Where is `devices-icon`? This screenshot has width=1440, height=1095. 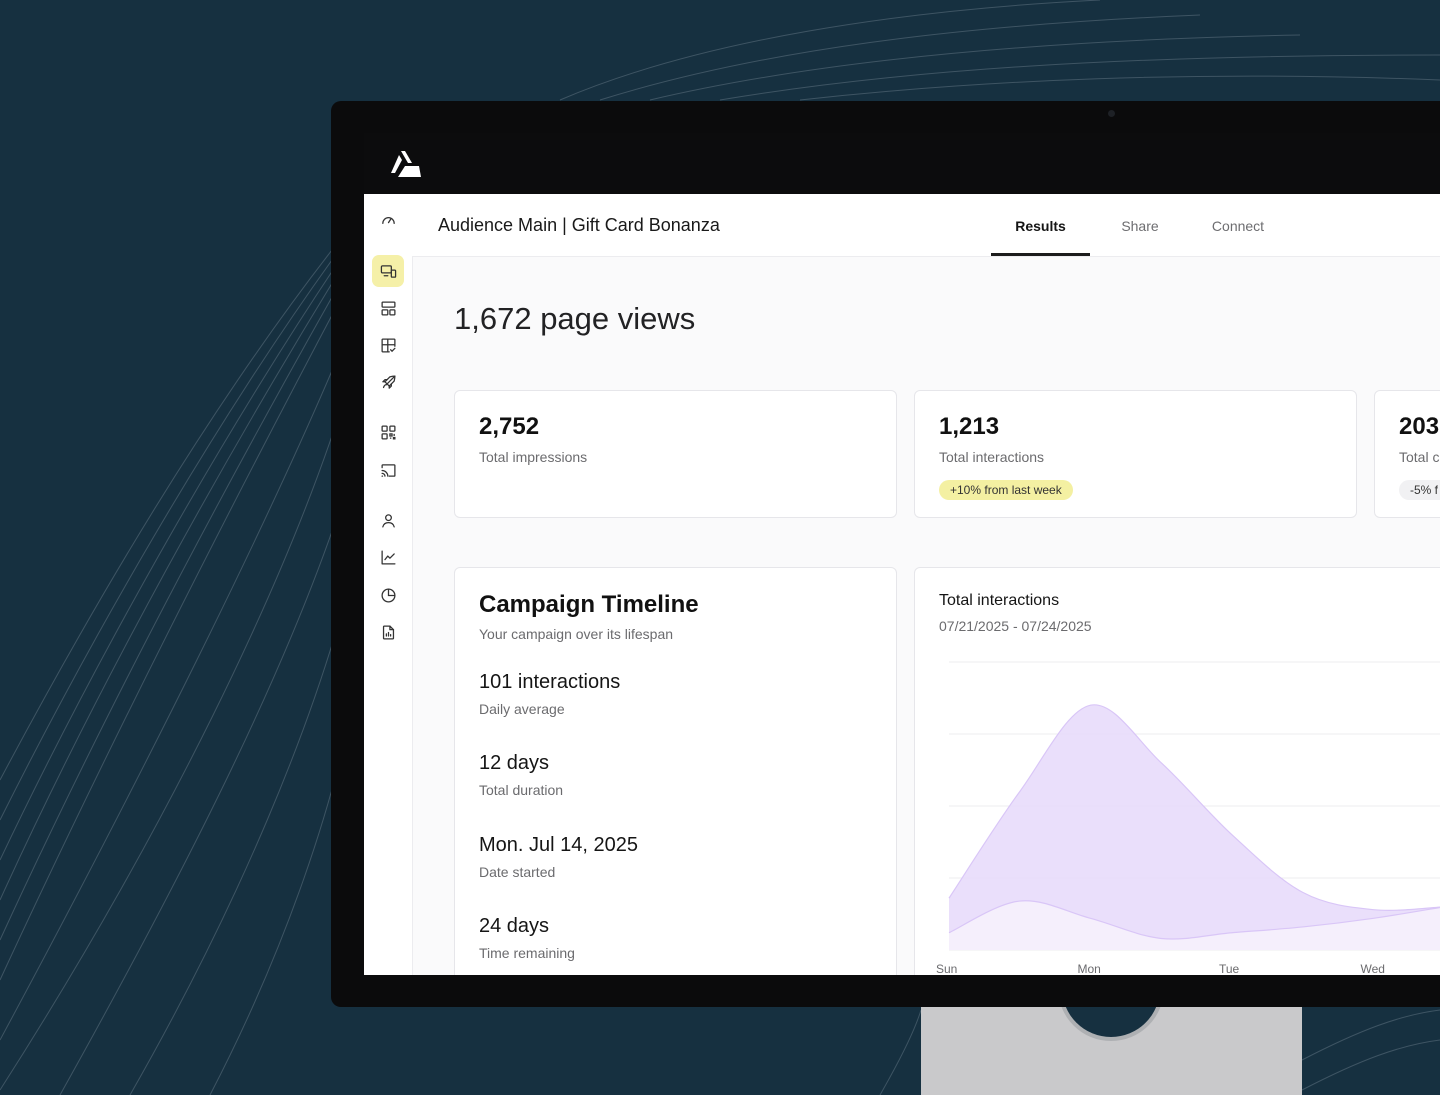 devices-icon is located at coordinates (388, 271).